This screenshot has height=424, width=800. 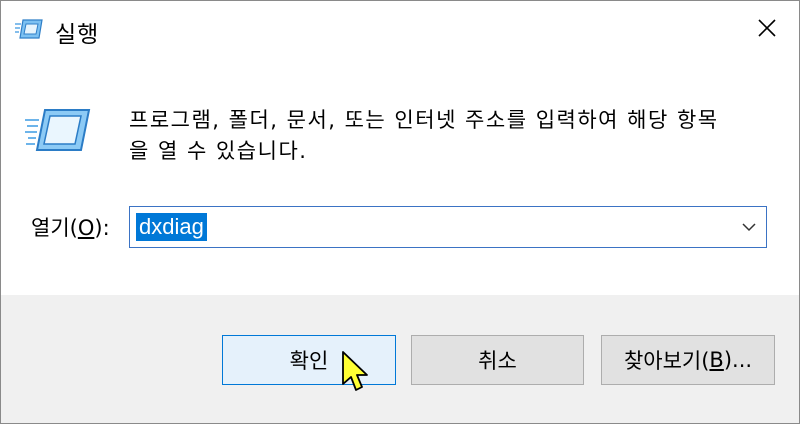 What do you see at coordinates (77, 35) in the screenshot?
I see `window-title: 실행` at bounding box center [77, 35].